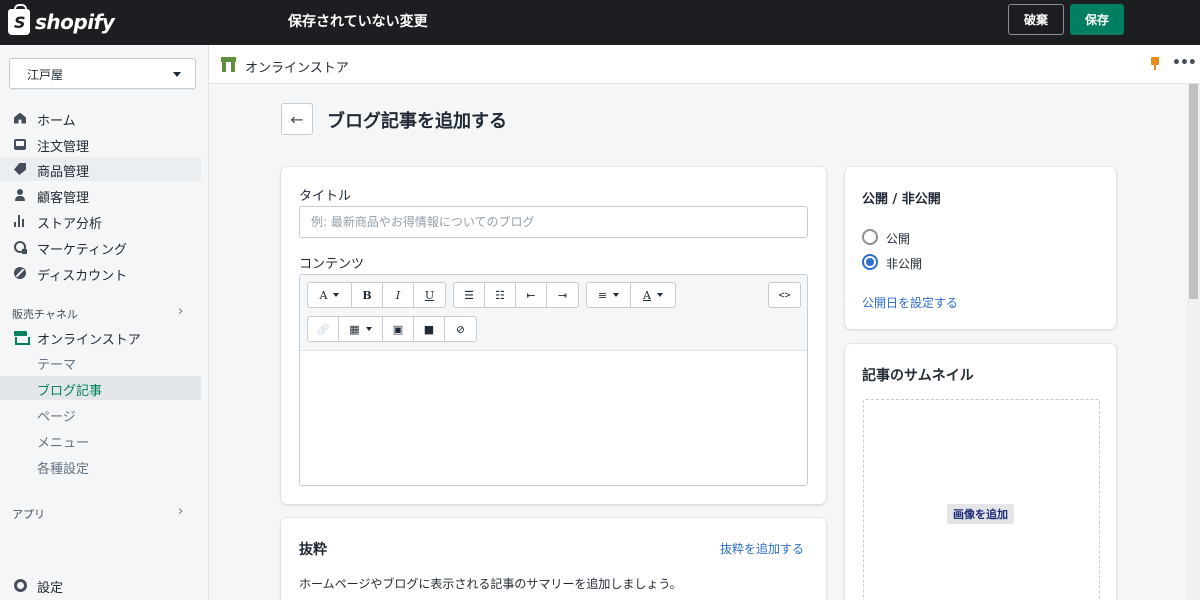 This screenshot has height=600, width=1200. I want to click on more-options-icon: •••, so click(1184, 63).